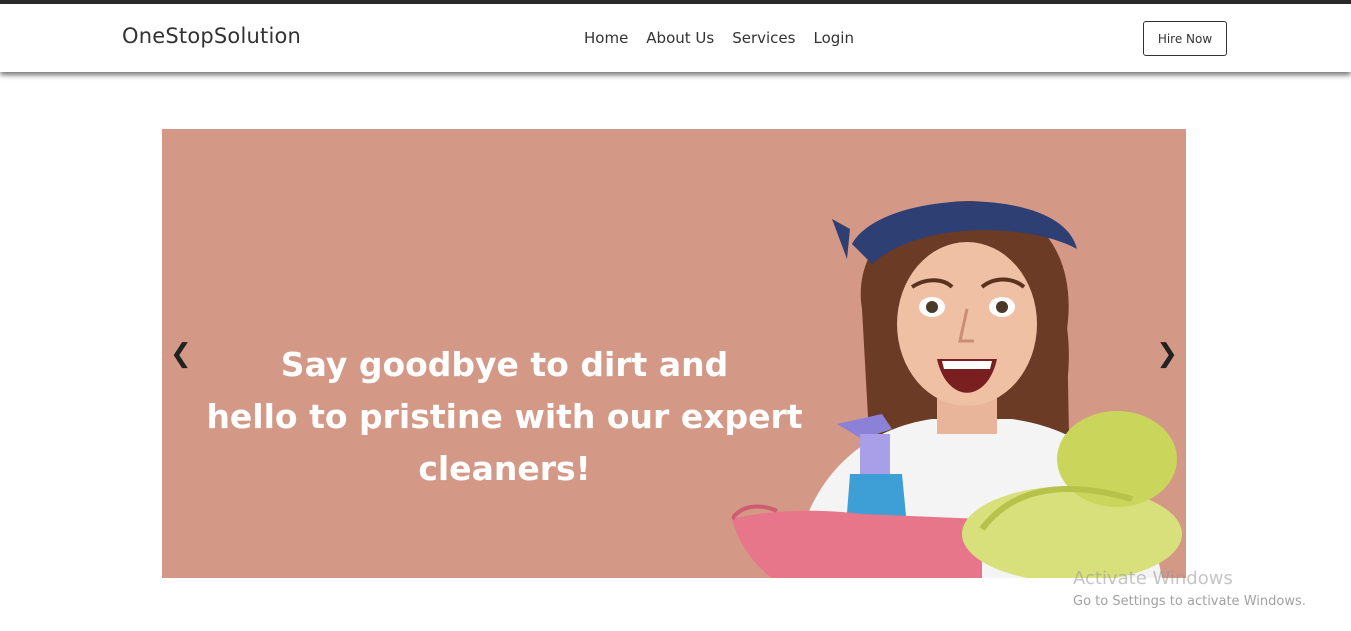 The width and height of the screenshot is (1351, 631). I want to click on hero-headline-line-2: hello to pristine with our expert, so click(504, 416).